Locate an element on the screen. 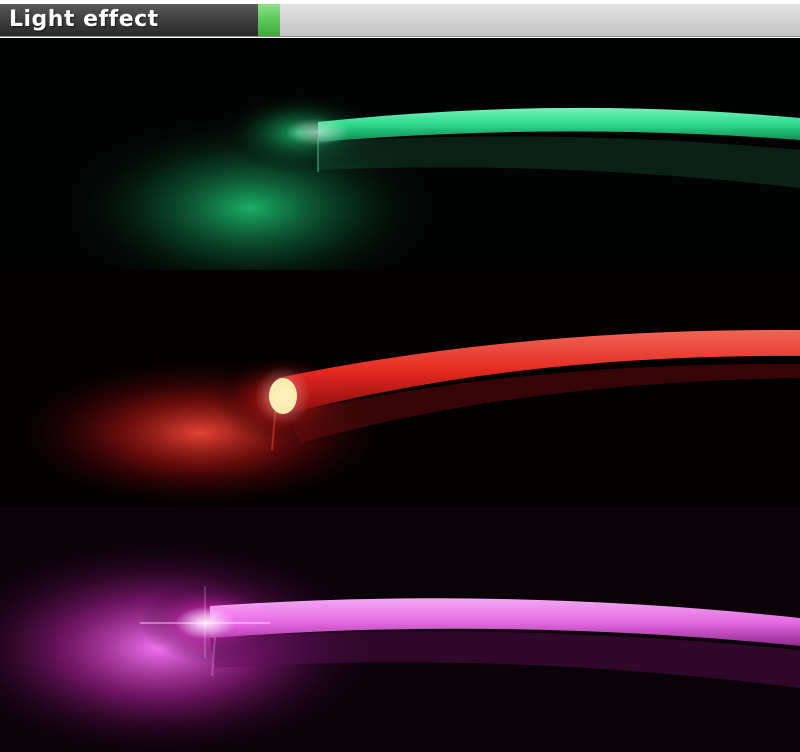  section-title: Light effect is located at coordinates (84, 19).